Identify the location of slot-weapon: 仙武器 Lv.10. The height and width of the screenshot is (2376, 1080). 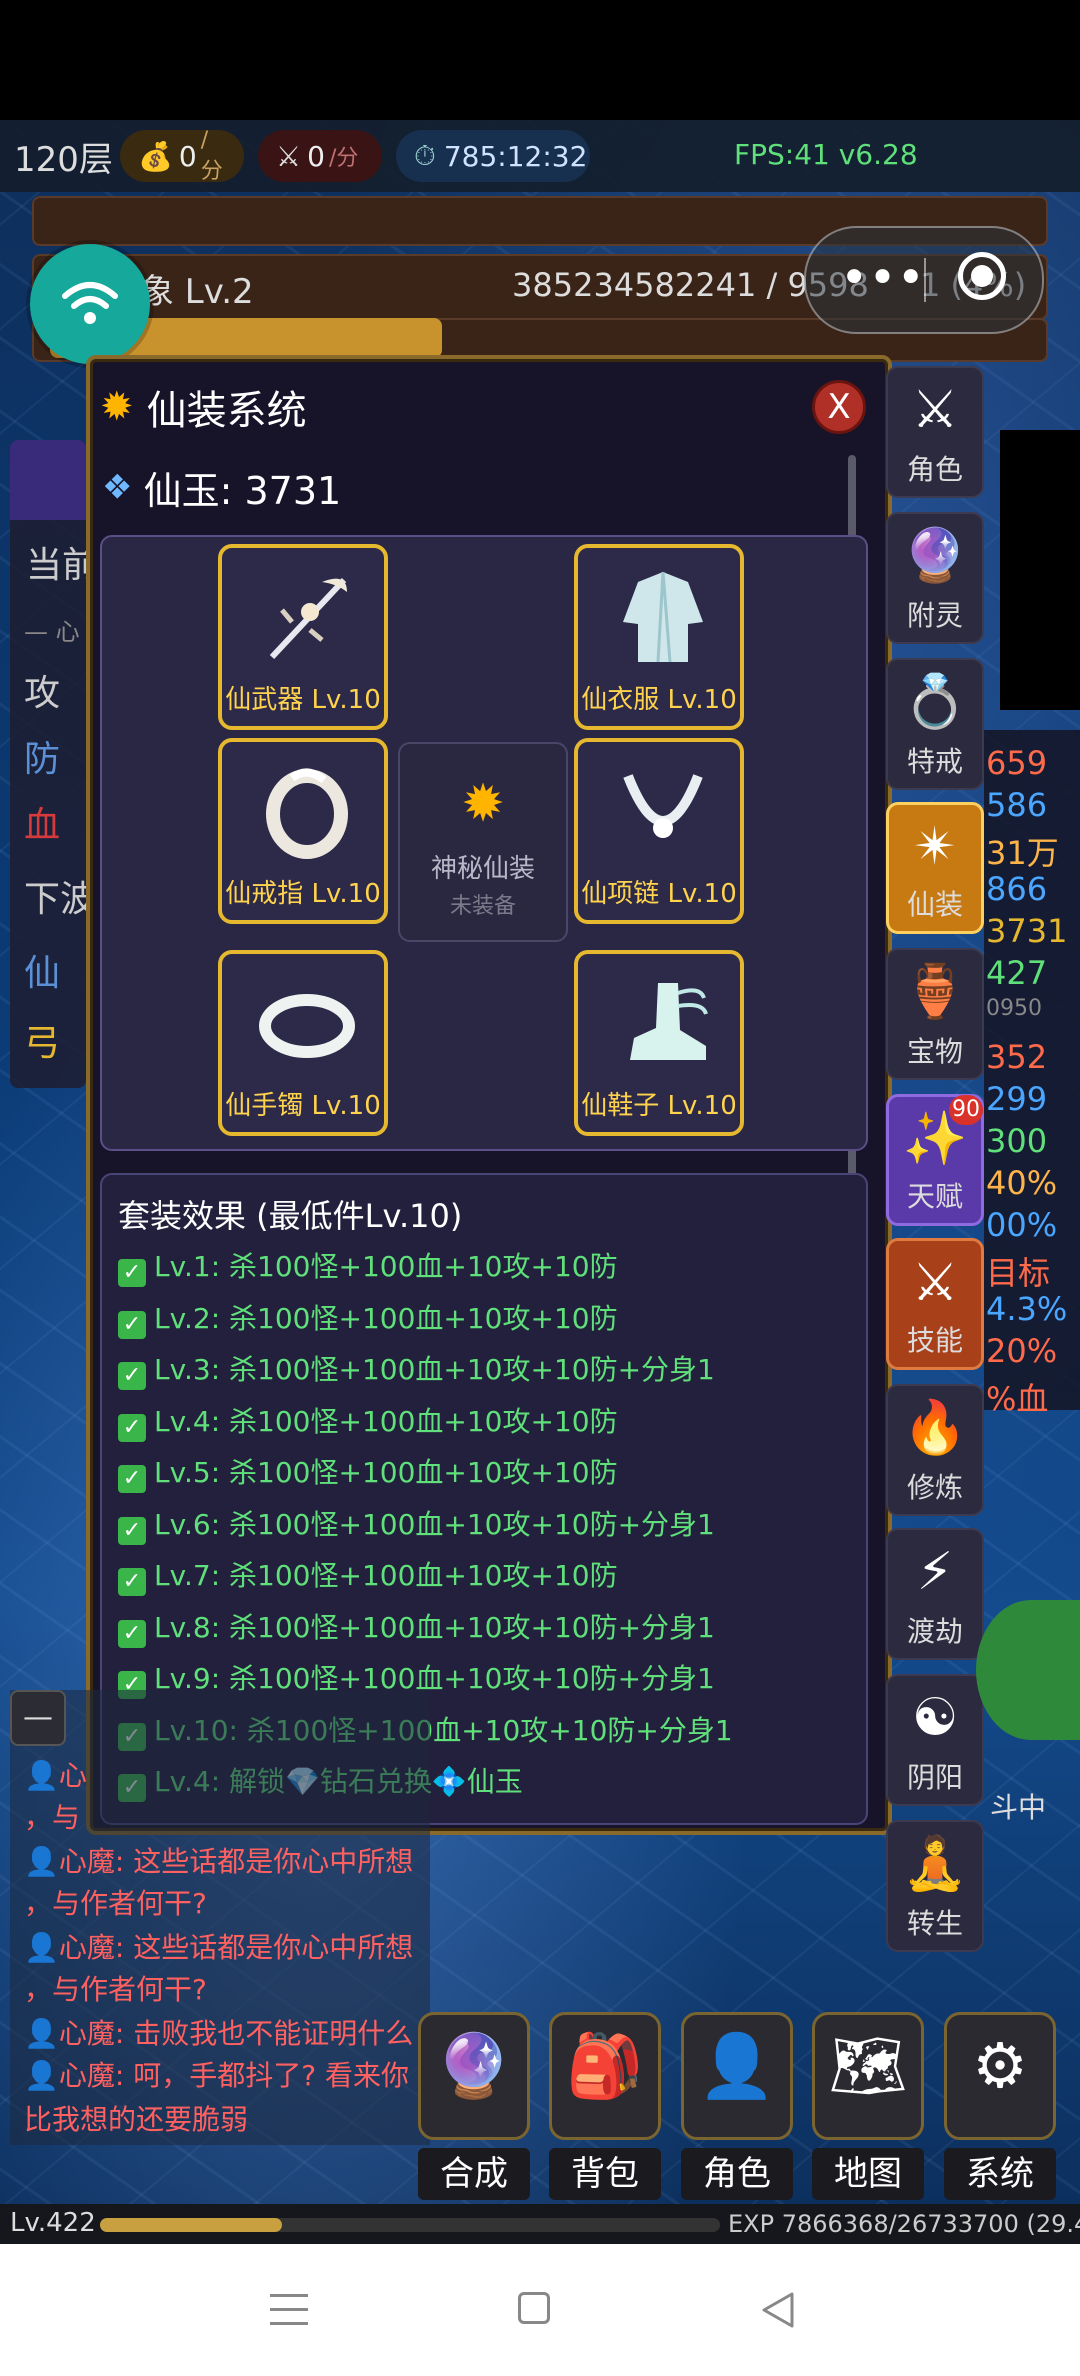
(303, 637).